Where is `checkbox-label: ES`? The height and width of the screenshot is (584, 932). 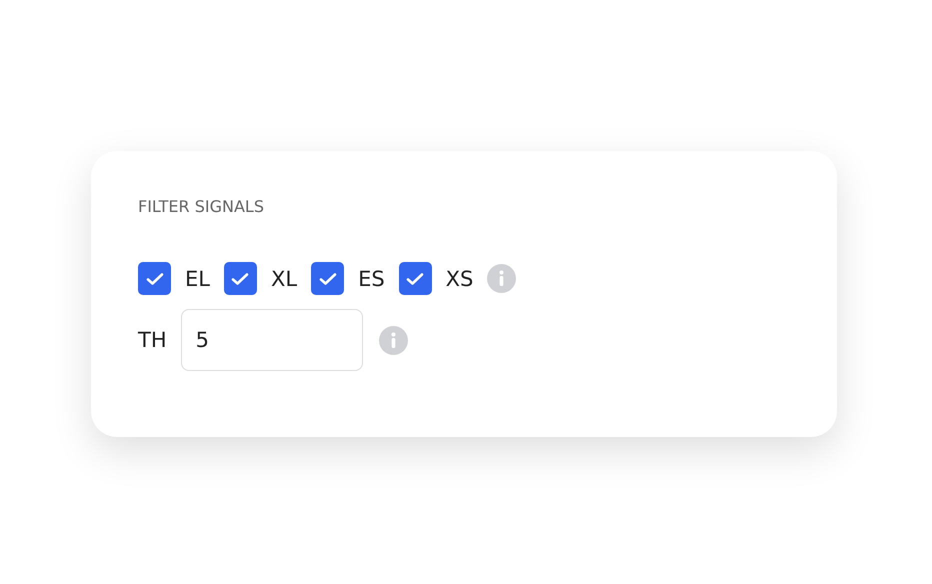
checkbox-label: ES is located at coordinates (371, 278).